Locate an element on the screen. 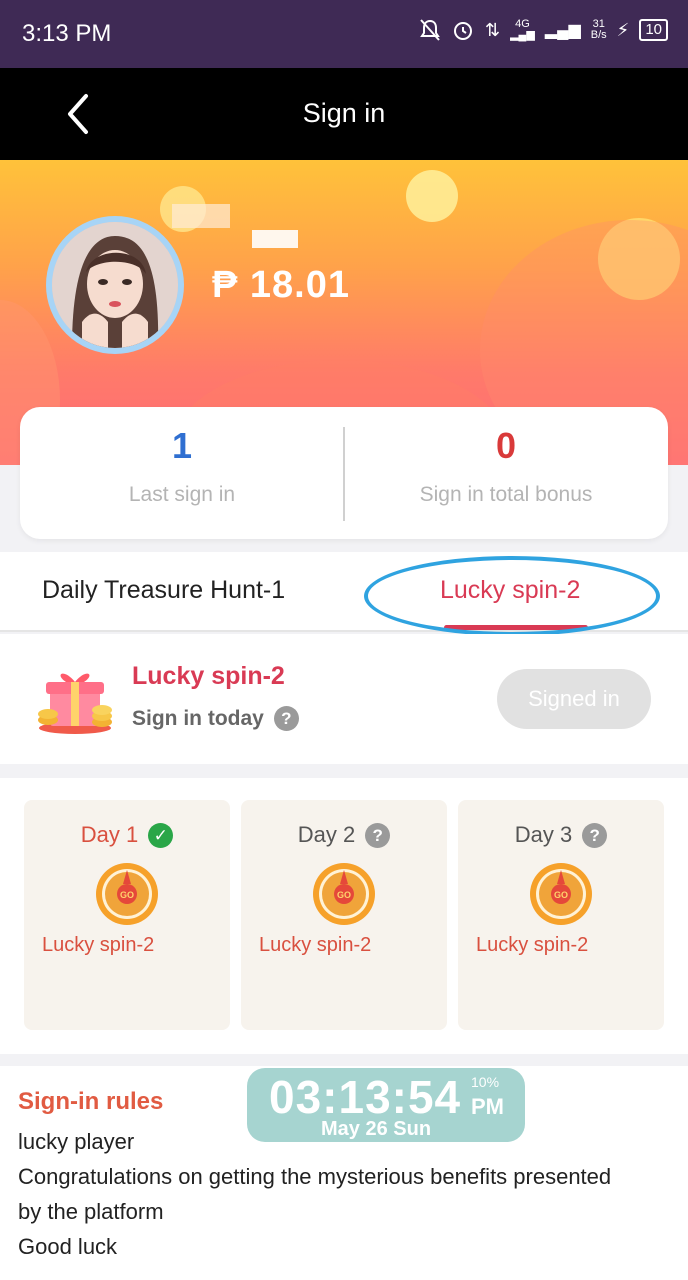 The width and height of the screenshot is (688, 1280). day-header: Day 2 ? is located at coordinates (344, 835).